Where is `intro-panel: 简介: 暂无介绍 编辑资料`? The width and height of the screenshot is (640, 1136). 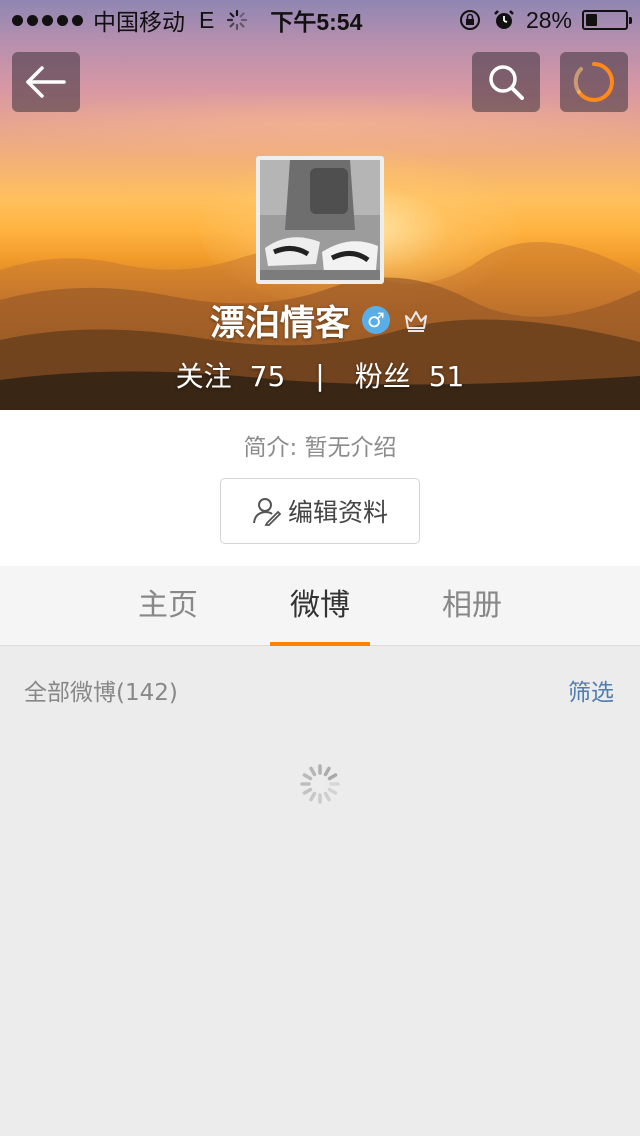
intro-panel: 简介: 暂无介绍 编辑资料 is located at coordinates (320, 488).